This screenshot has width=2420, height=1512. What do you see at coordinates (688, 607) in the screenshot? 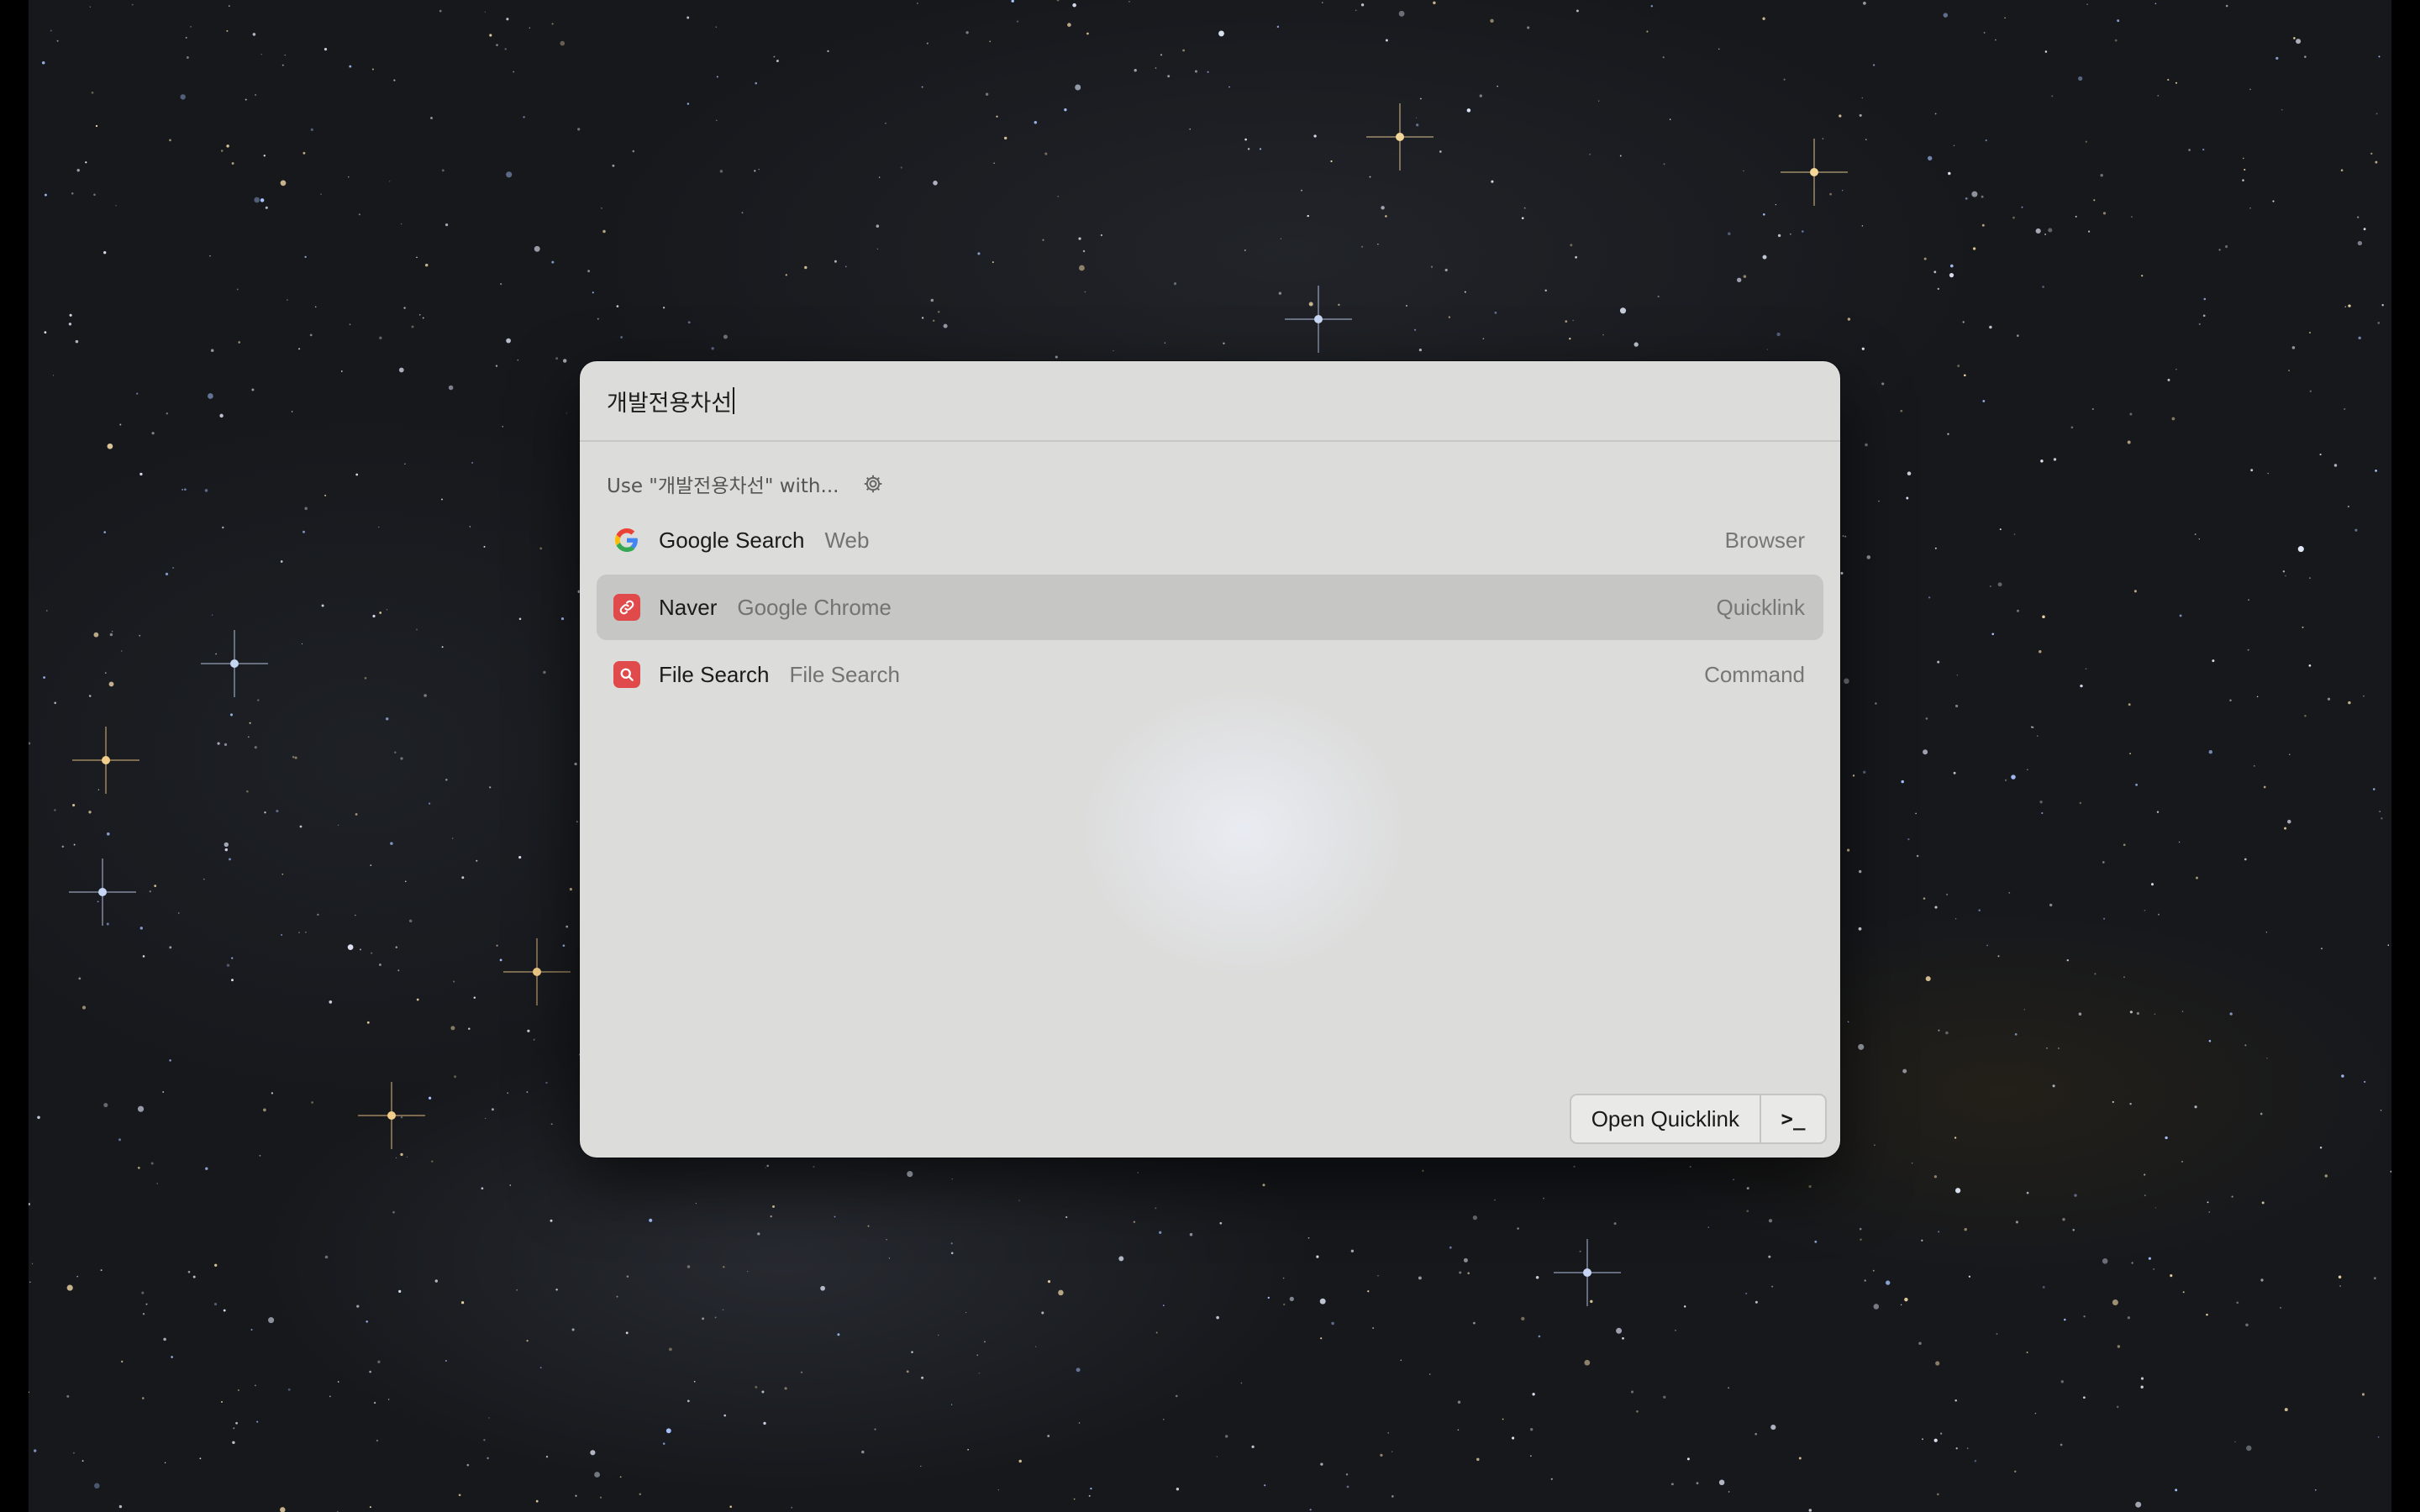
I see `result-title: Naver` at bounding box center [688, 607].